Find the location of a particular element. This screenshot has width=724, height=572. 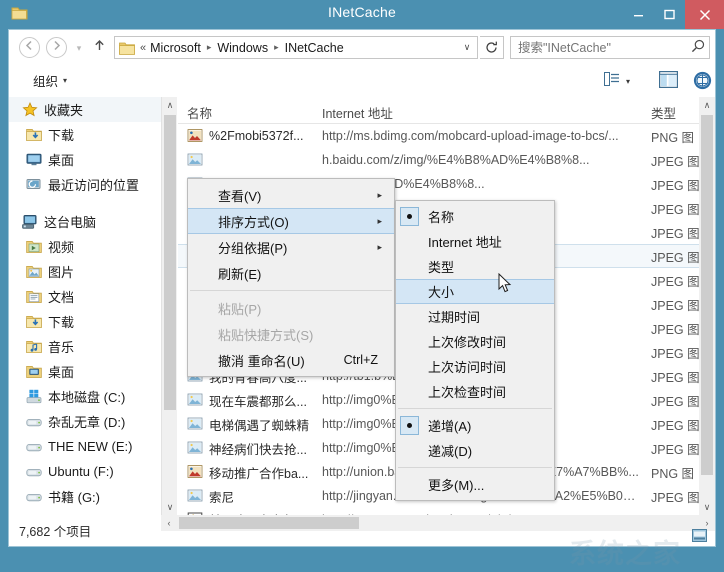

sort-menu-item-label: 上次访问时间 is located at coordinates (467, 366).